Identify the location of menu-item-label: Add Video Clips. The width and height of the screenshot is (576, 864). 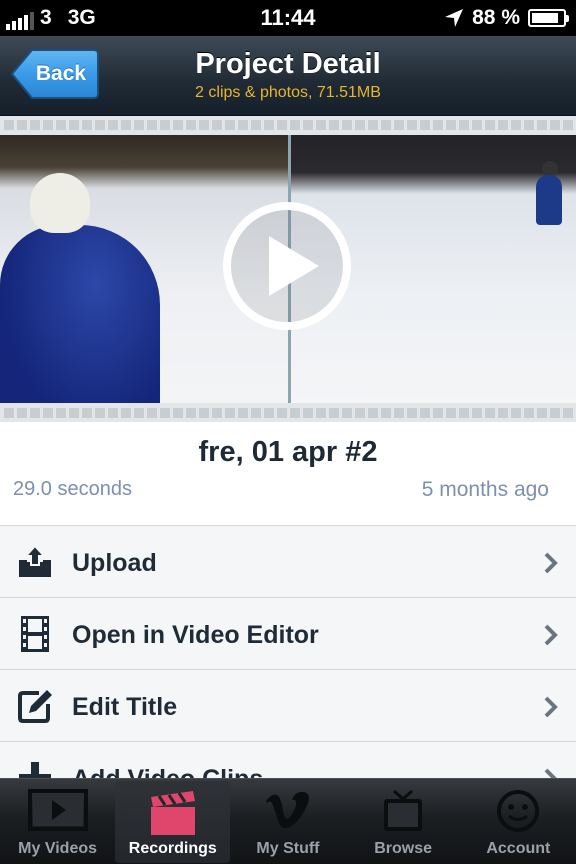
(167, 760).